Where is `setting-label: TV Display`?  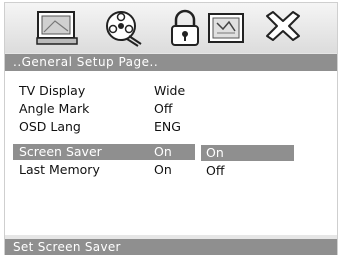 setting-label: TV Display is located at coordinates (52, 90).